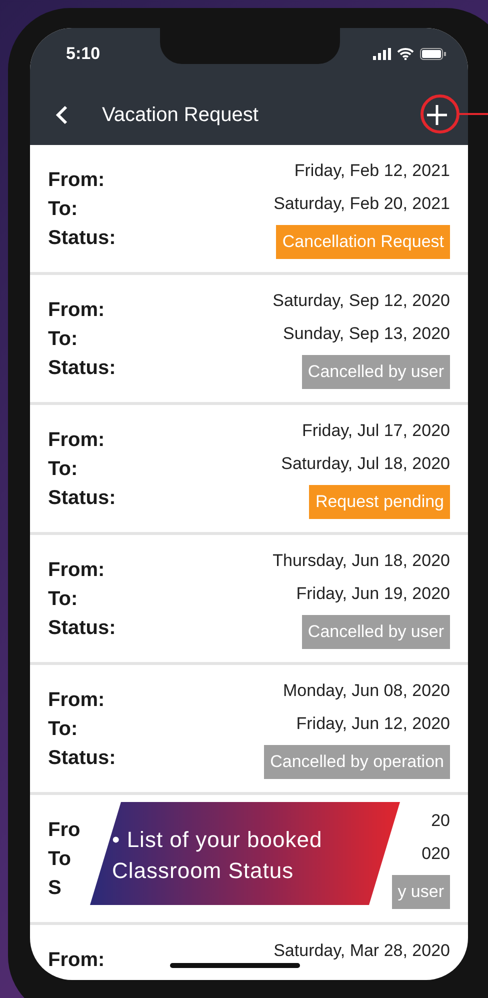  Describe the element at coordinates (60, 859) in the screenshot. I see `to-label: To` at that location.